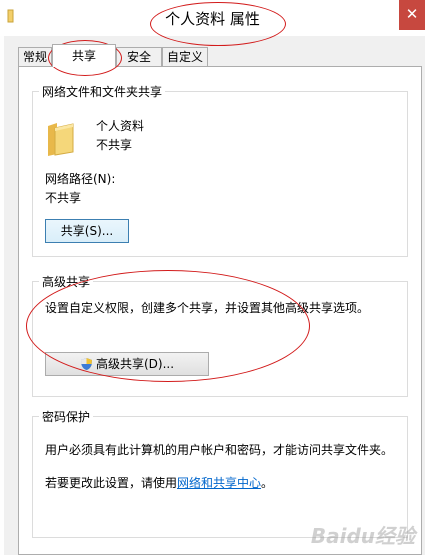  What do you see at coordinates (120, 126) in the screenshot?
I see `folder-name: 个人资料` at bounding box center [120, 126].